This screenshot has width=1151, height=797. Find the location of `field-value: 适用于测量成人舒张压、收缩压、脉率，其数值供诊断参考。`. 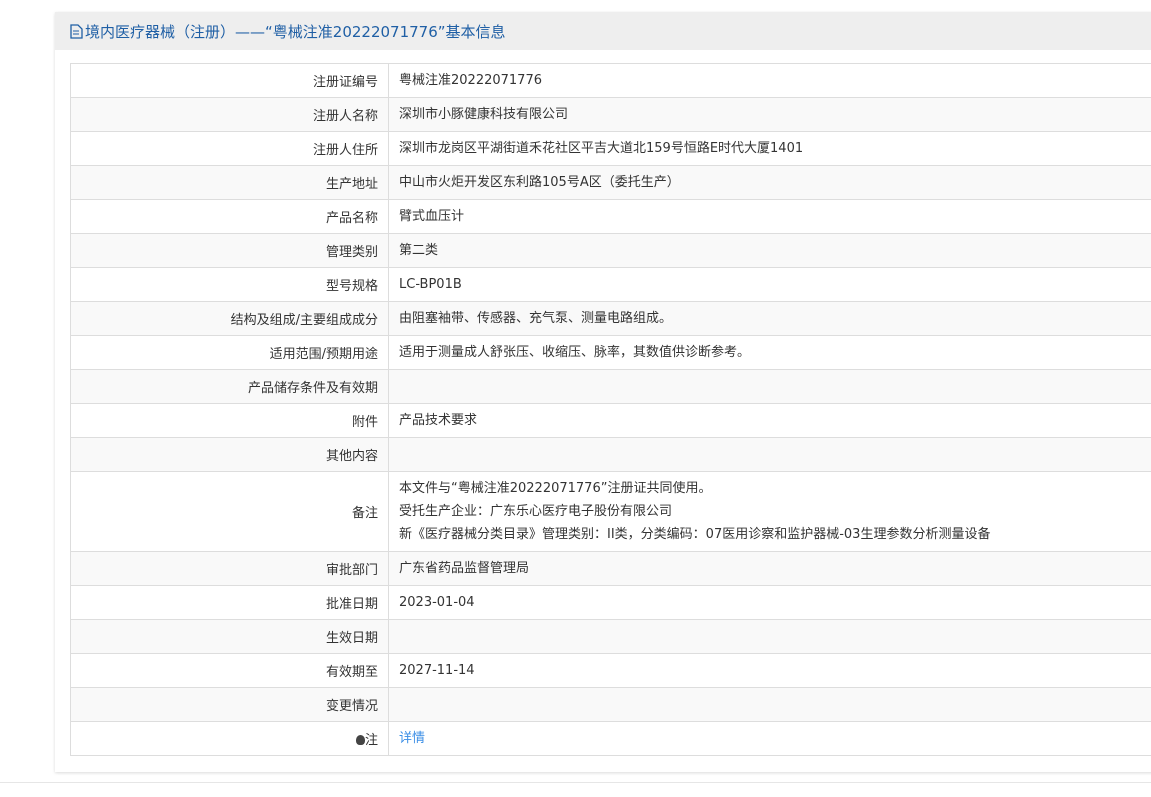

field-value: 适用于测量成人舒张压、收缩压、脉率，其数值供诊断参考。 is located at coordinates (769, 352).